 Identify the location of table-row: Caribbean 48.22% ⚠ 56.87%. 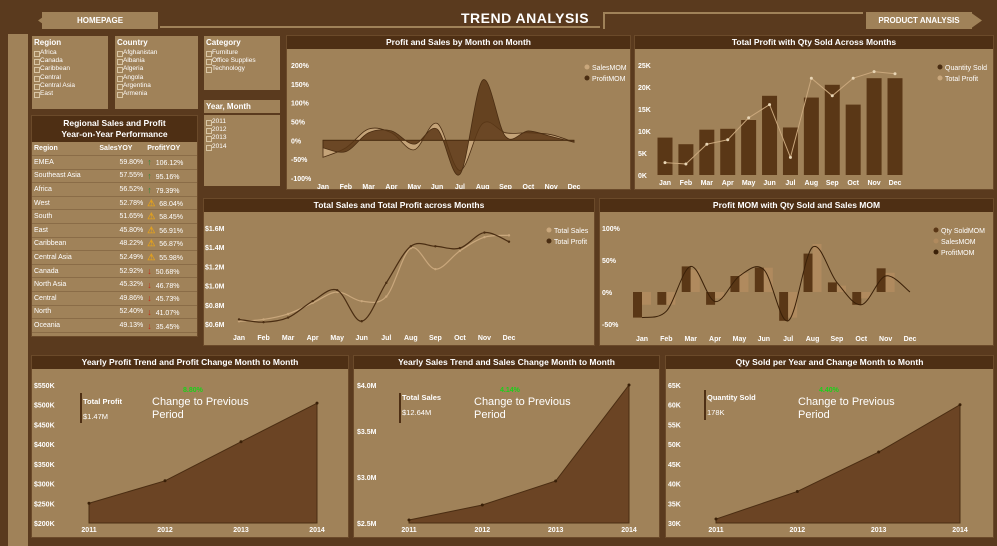
(114, 244).